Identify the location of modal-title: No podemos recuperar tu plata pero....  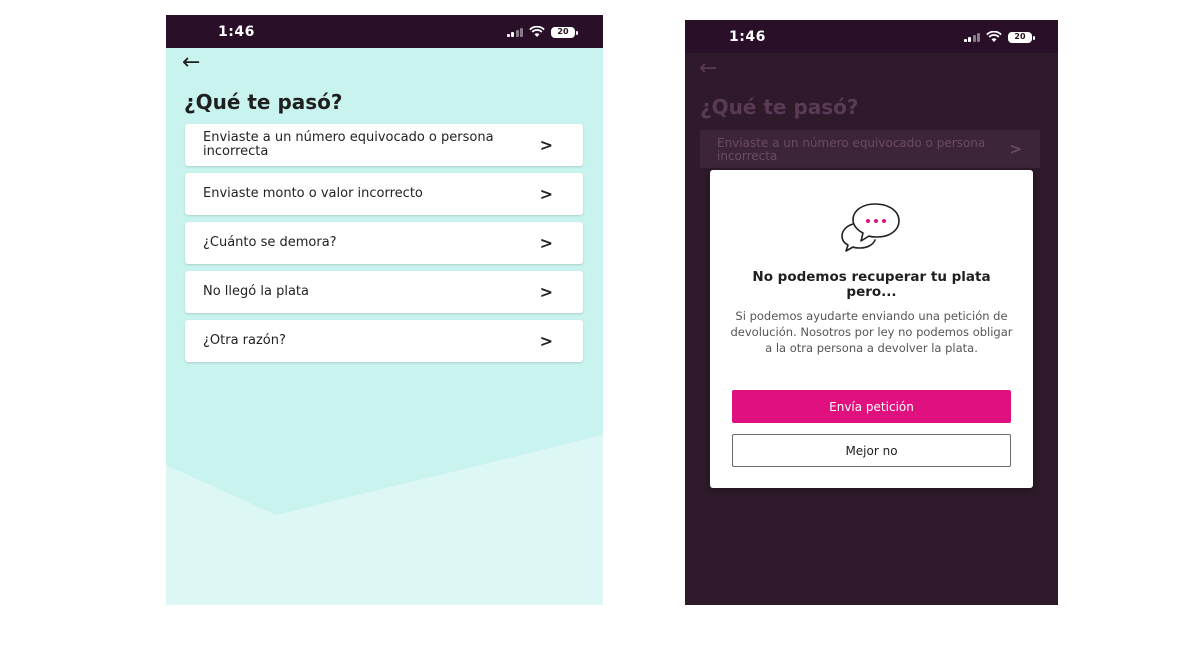
(871, 284).